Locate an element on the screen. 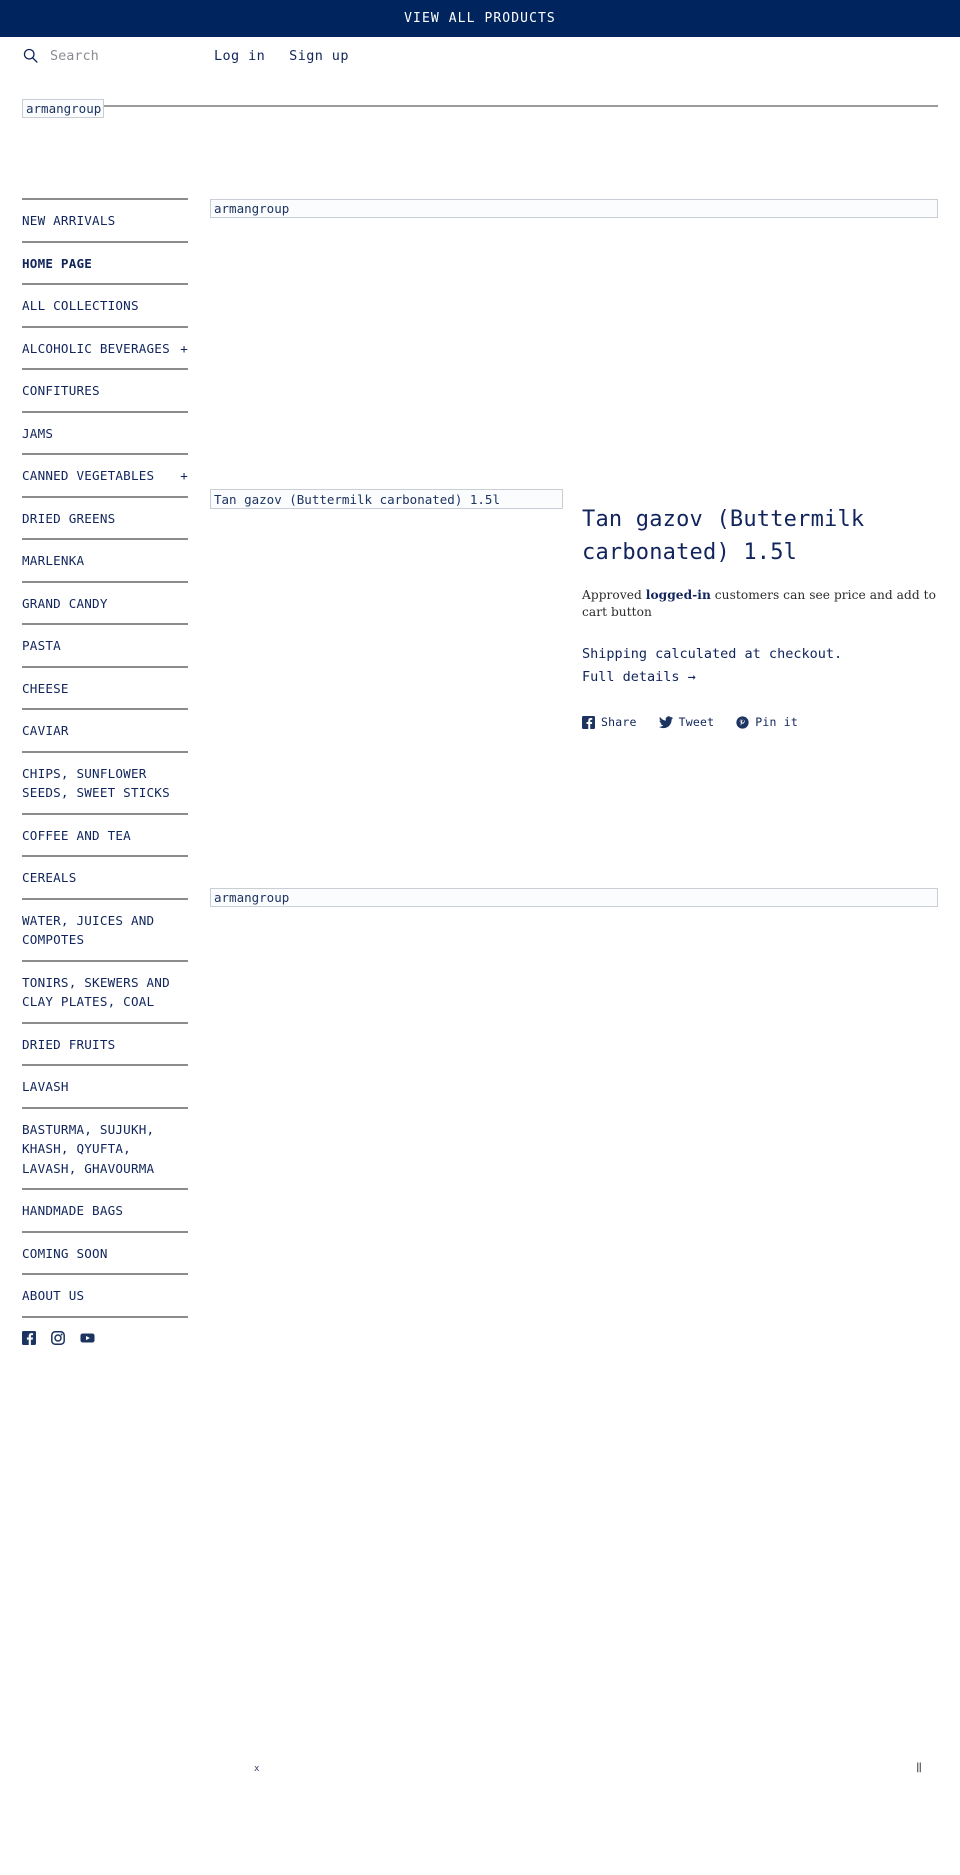 This screenshot has height=1875, width=960. sidebar-item-label: TONIRS, SKEWERS AND CLAY PLATES, COAL is located at coordinates (96, 992).